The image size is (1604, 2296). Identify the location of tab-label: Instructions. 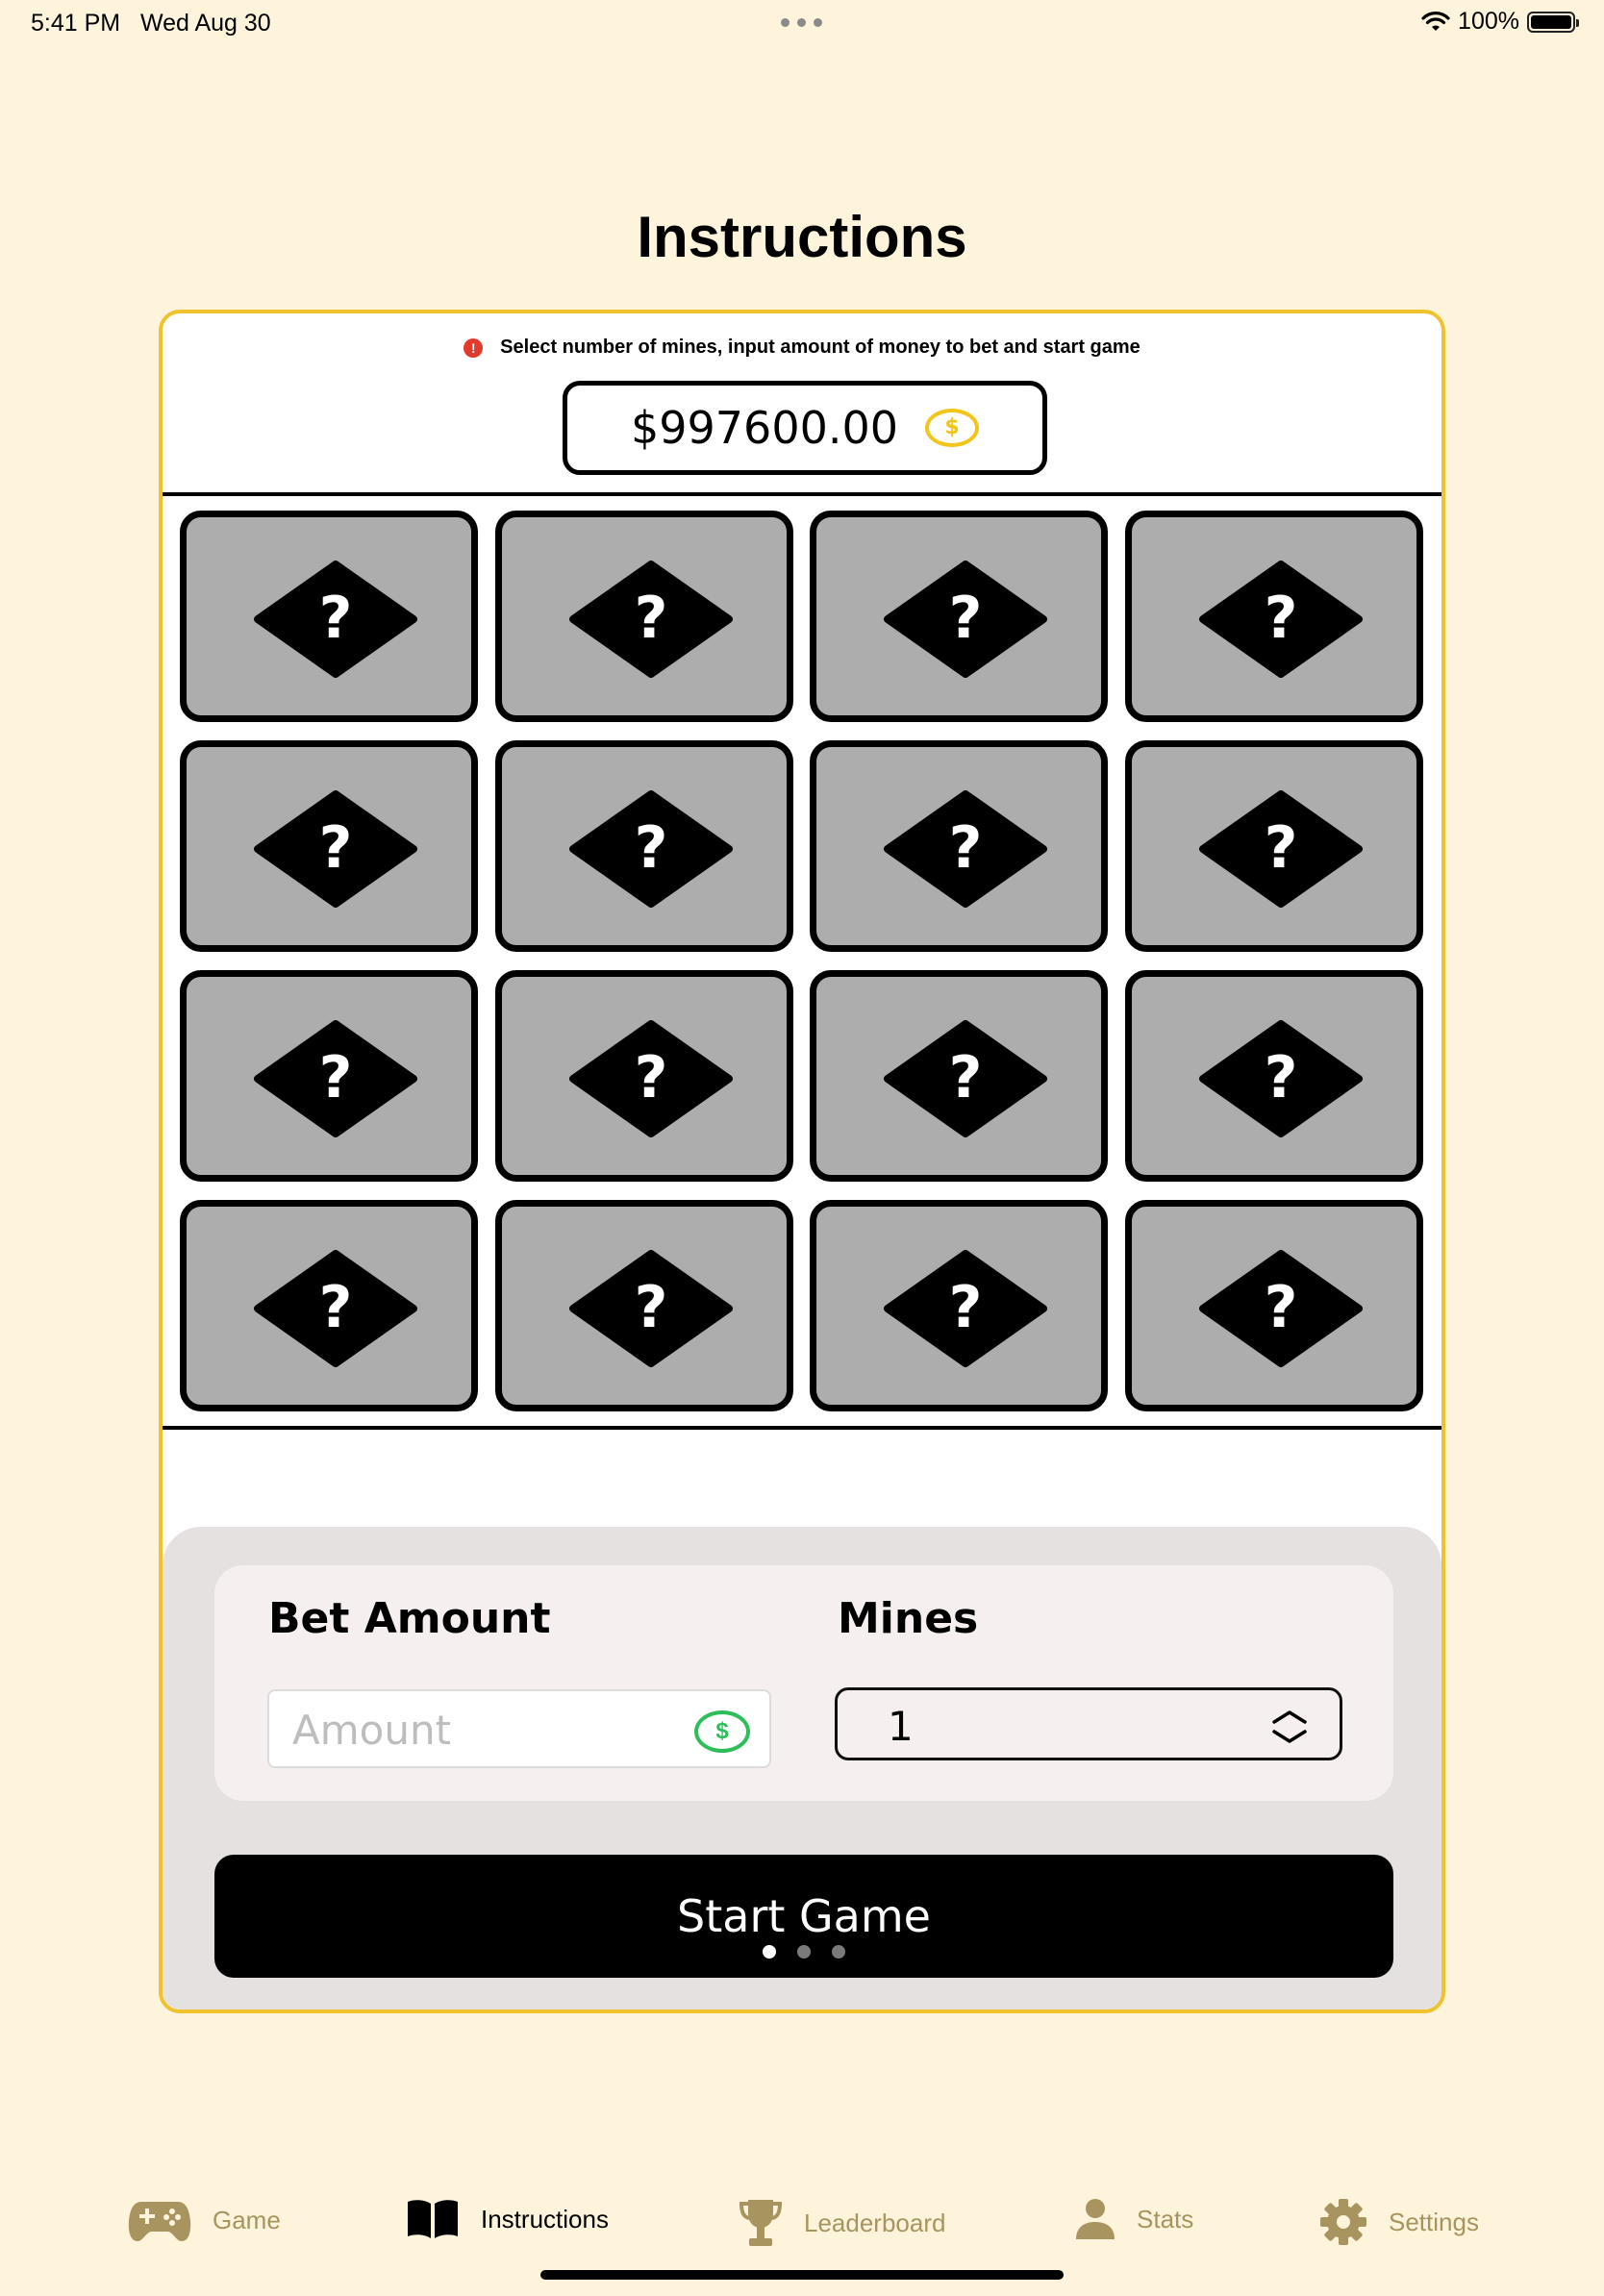
(545, 2219).